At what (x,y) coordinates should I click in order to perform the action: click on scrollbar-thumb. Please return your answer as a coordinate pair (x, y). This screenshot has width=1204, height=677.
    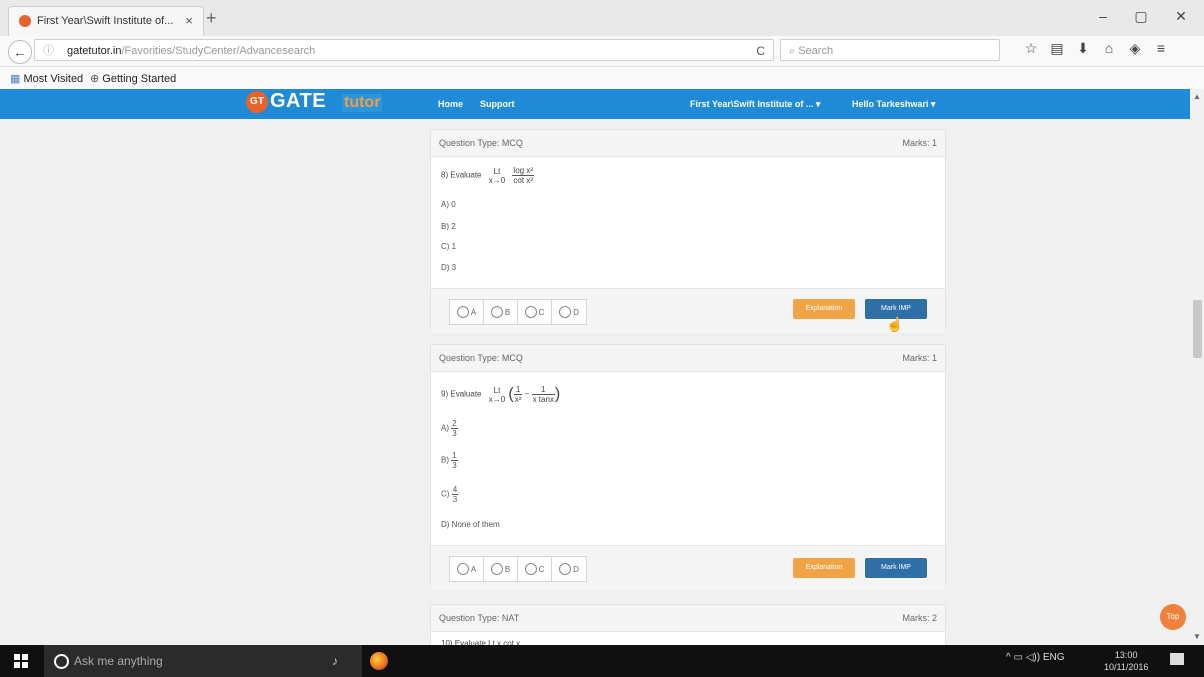
    Looking at the image, I should click on (1197, 329).